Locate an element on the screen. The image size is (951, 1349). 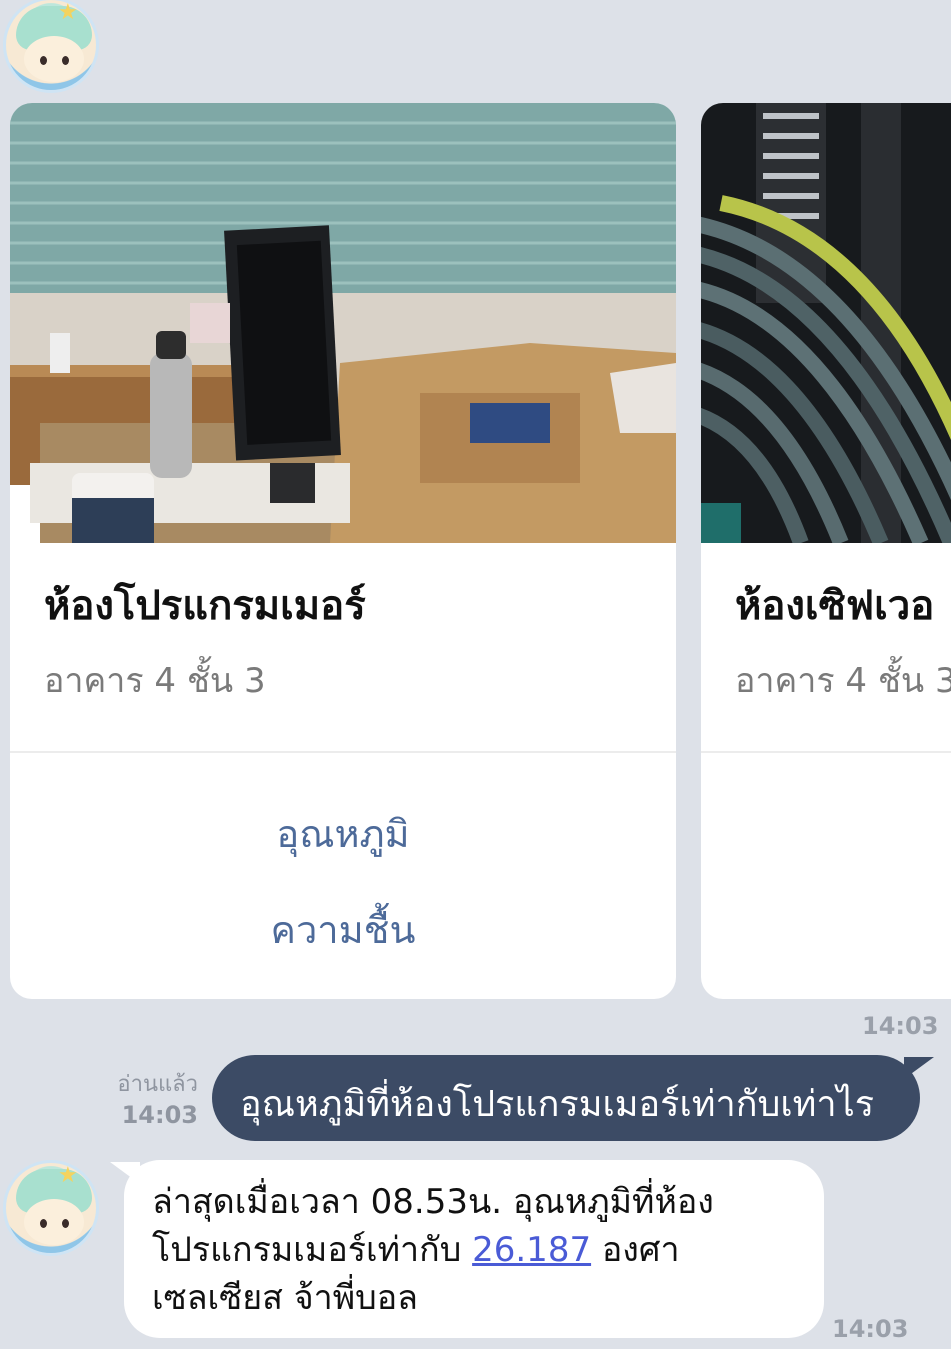
humidity-button: ความชื้น is located at coordinates (343, 929).